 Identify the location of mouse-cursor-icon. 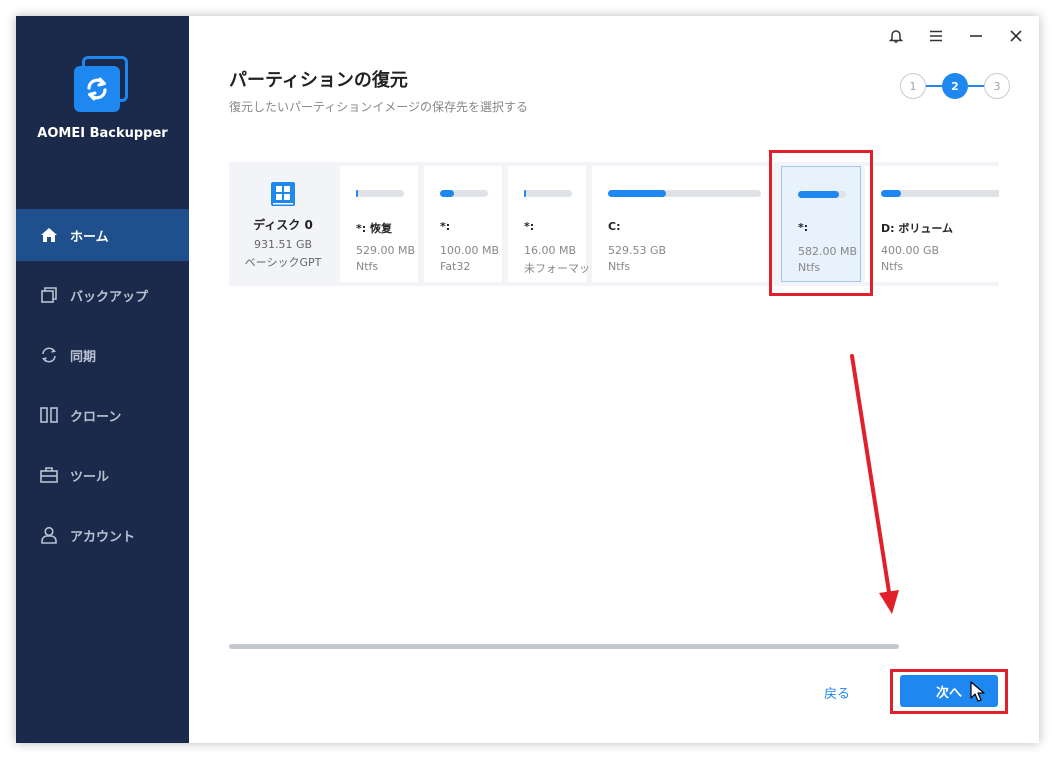
(977, 691).